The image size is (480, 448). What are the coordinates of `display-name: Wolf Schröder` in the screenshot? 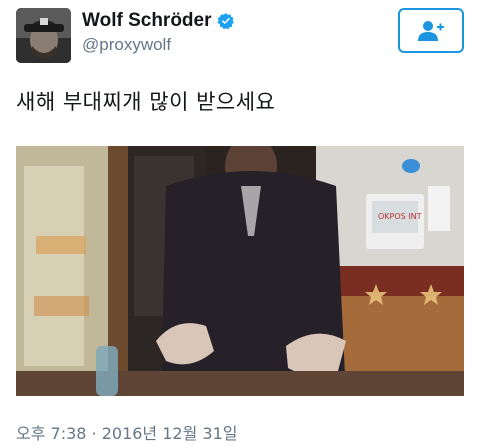 It's located at (147, 21).